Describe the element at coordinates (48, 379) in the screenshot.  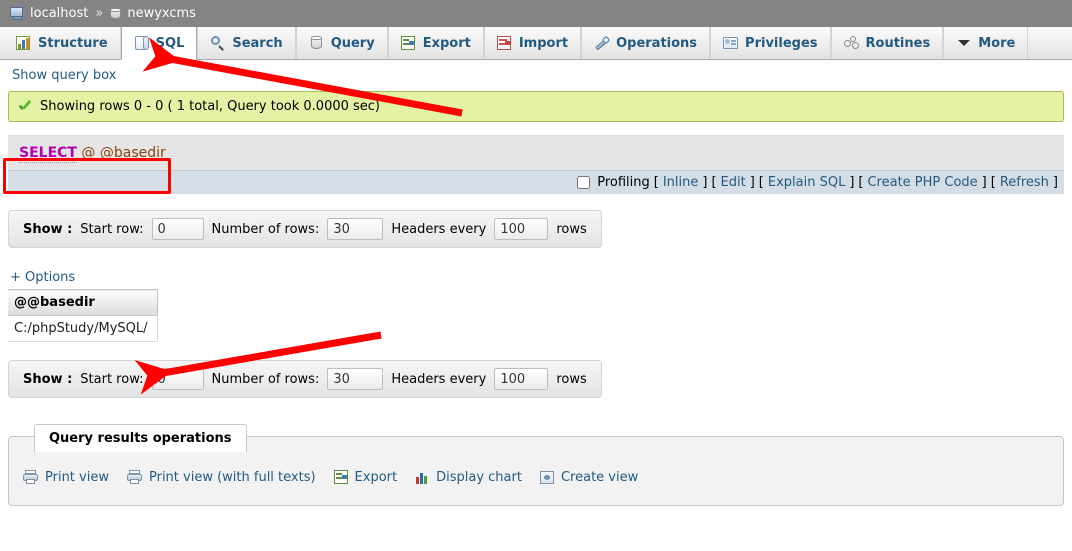
I see `show-label-bottom: Show :` at that location.